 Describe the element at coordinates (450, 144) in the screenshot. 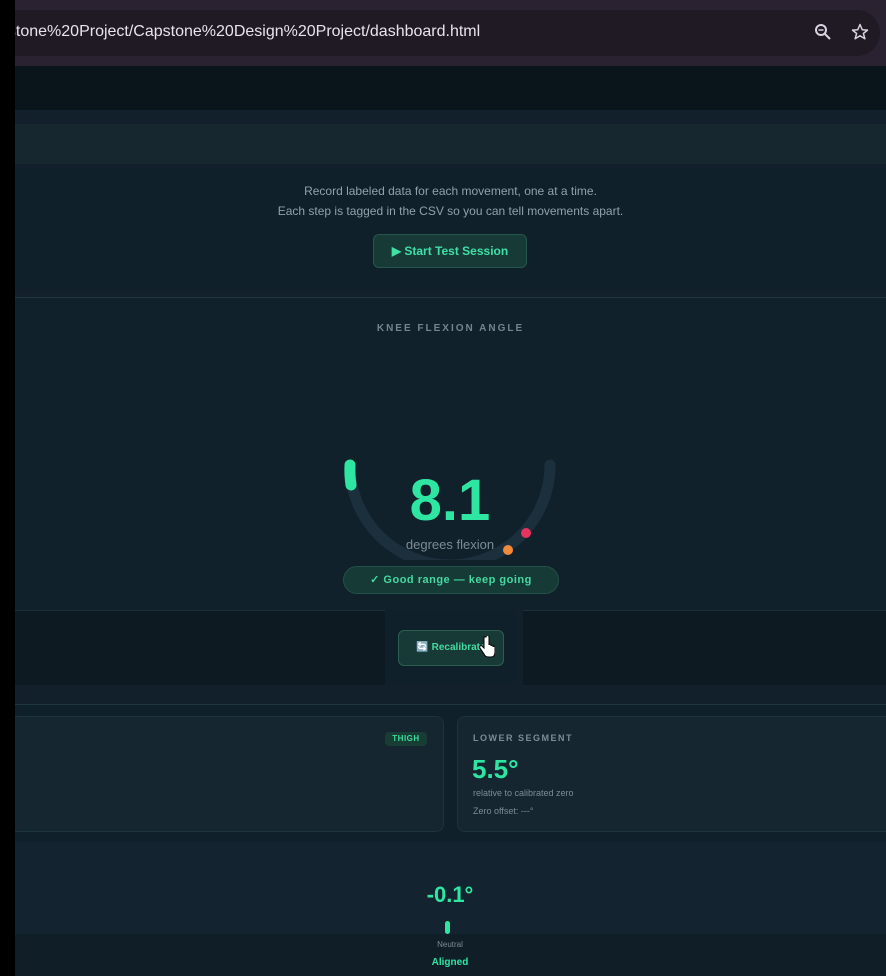

I see `app-subheader` at that location.